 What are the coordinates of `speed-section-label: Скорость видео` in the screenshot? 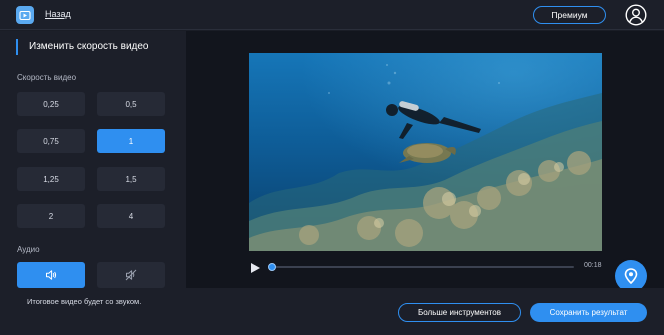 It's located at (47, 77).